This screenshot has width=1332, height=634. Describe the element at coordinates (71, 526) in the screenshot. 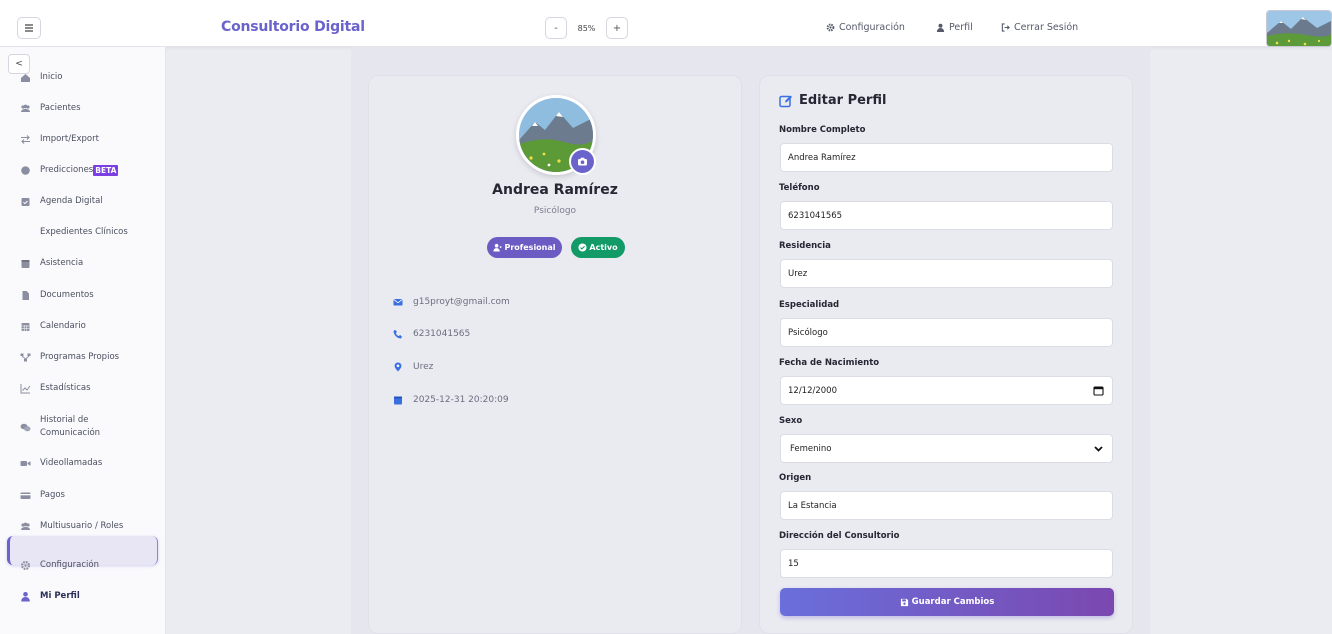

I see `sidebar-item-multiusuario: Multiusuario / Roles` at that location.